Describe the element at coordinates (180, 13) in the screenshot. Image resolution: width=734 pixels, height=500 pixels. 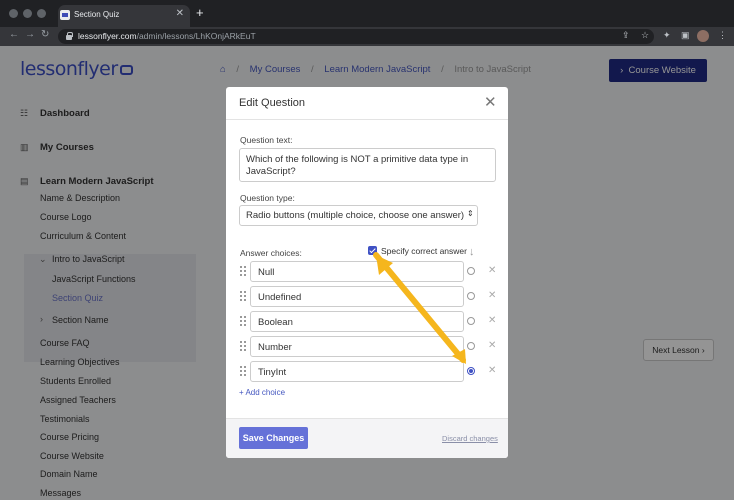
I see `tab-close-icon: ✕` at that location.